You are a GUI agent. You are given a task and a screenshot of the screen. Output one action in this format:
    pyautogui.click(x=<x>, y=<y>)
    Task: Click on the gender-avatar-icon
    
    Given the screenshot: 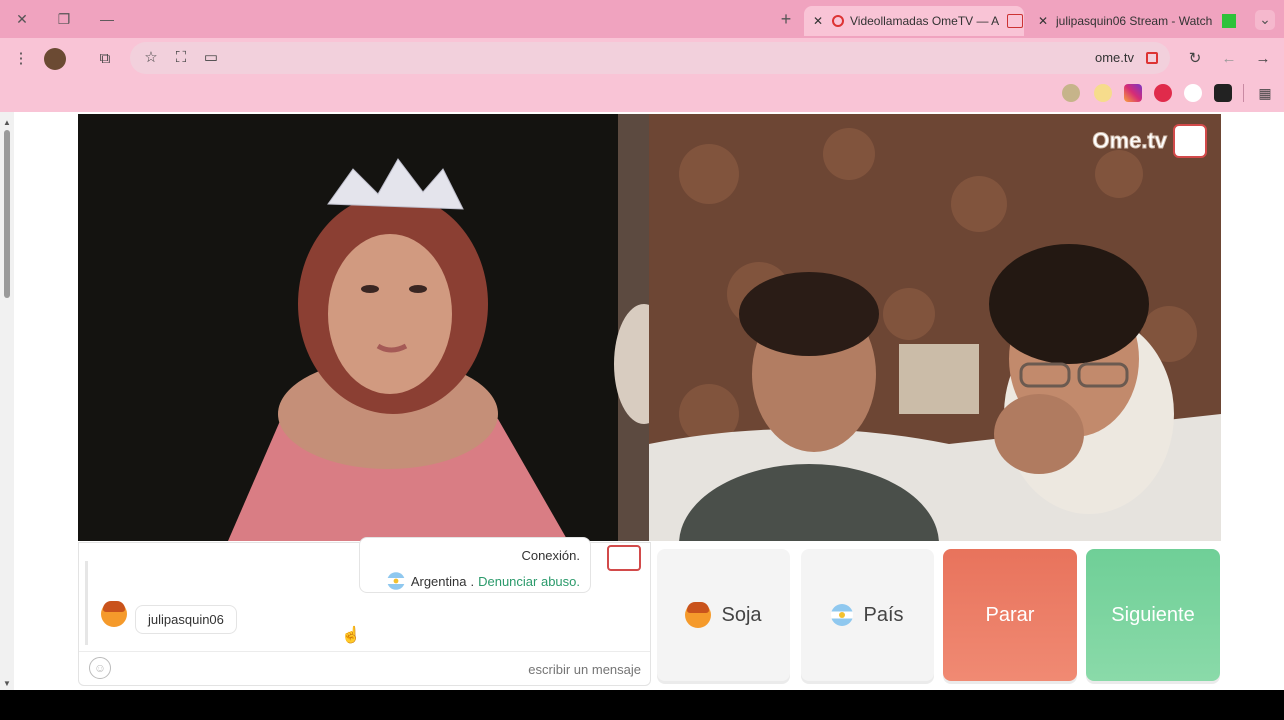 What is the action you would take?
    pyautogui.click(x=698, y=615)
    